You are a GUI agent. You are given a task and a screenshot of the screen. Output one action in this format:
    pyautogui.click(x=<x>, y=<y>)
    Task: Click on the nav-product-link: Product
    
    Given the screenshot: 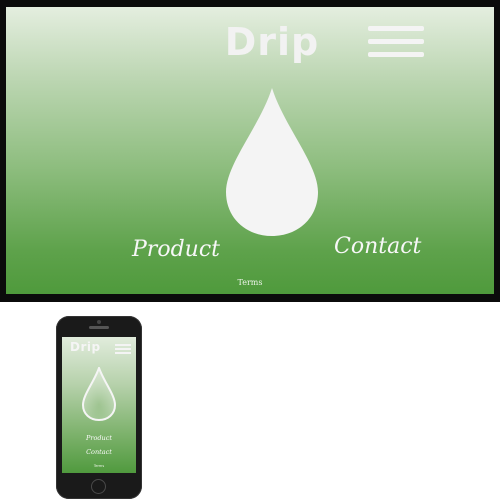 What is the action you would take?
    pyautogui.click(x=176, y=250)
    